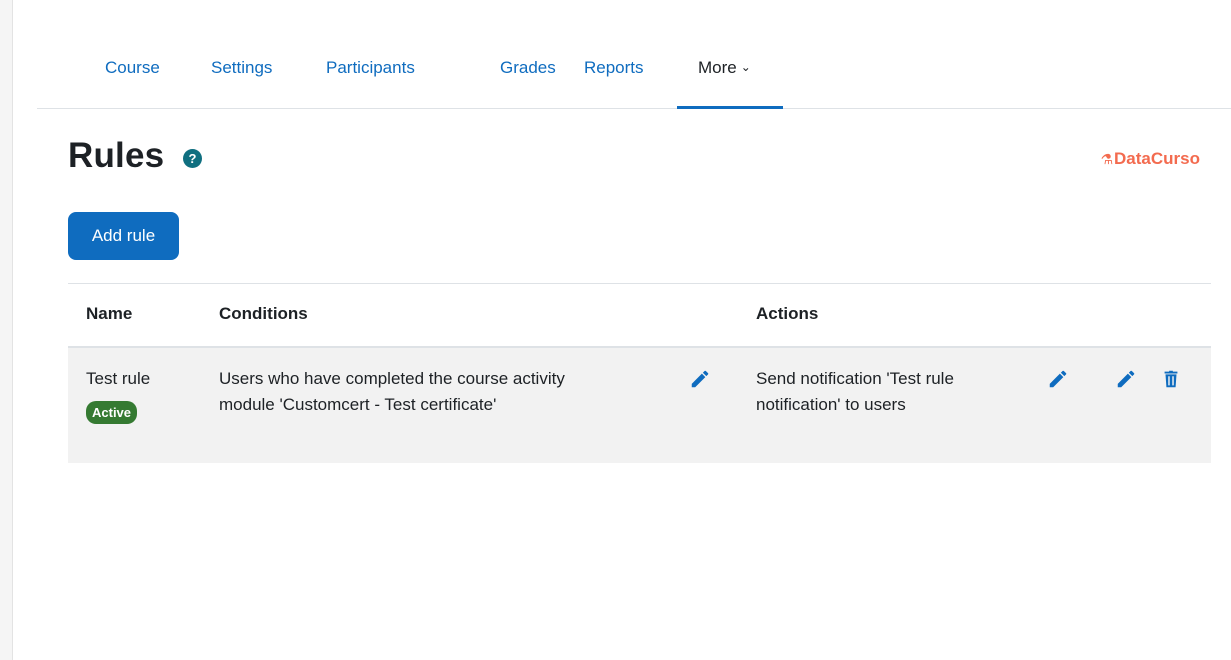  Describe the element at coordinates (745, 67) in the screenshot. I see `chevron-down-icon: ⌄` at that location.